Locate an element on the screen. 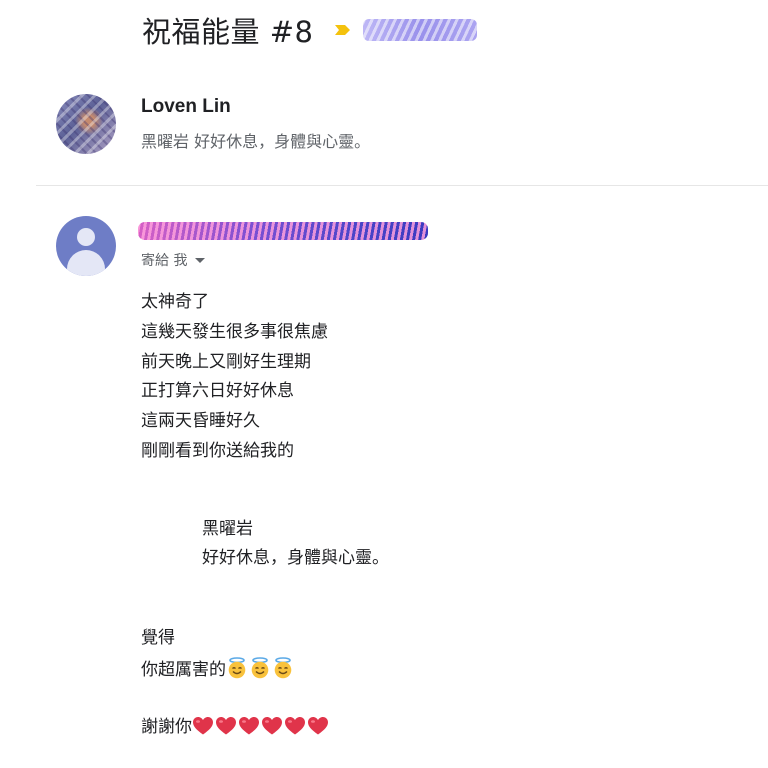 Image resolution: width=768 pixels, height=768 pixels. body-line: 正打算六日好好休息 is located at coordinates (217, 391).